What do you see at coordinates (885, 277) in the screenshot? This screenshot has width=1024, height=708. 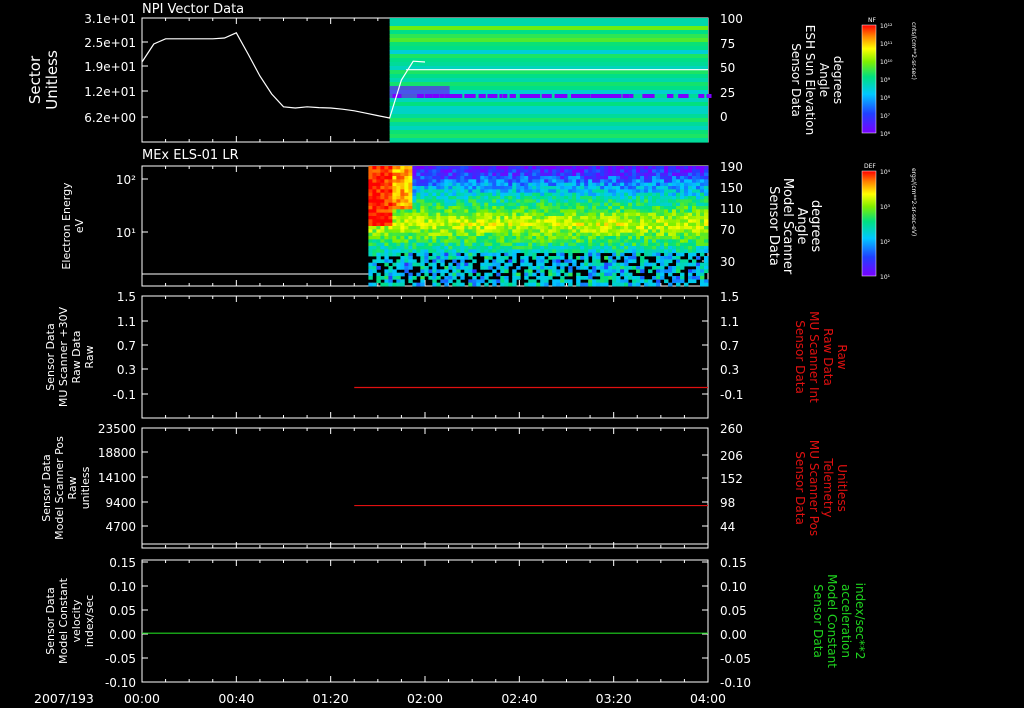 I see `colorbar-tick-label: 10¹` at bounding box center [885, 277].